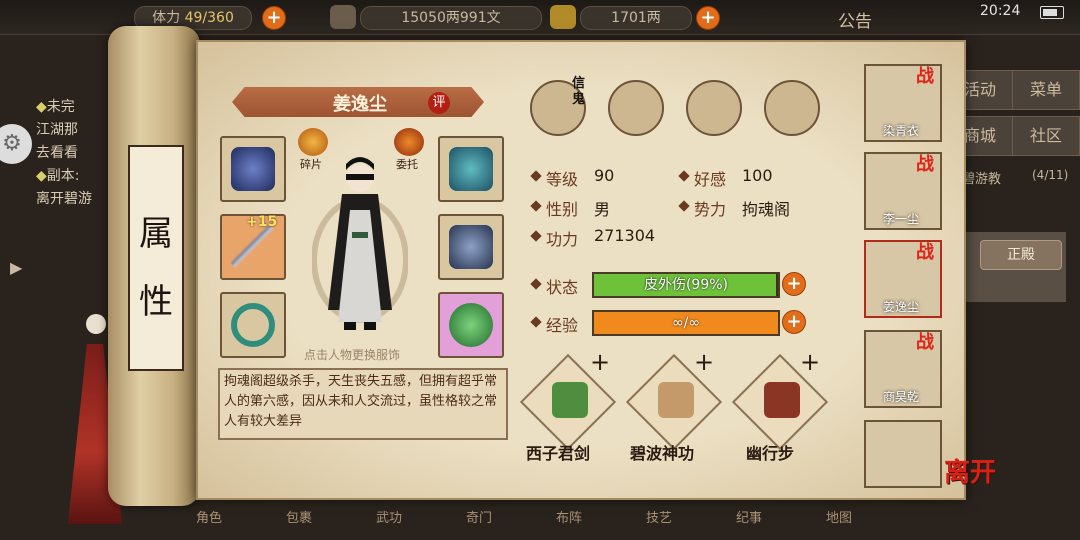  I want to click on character-name: 姜逸尘, so click(360, 104).